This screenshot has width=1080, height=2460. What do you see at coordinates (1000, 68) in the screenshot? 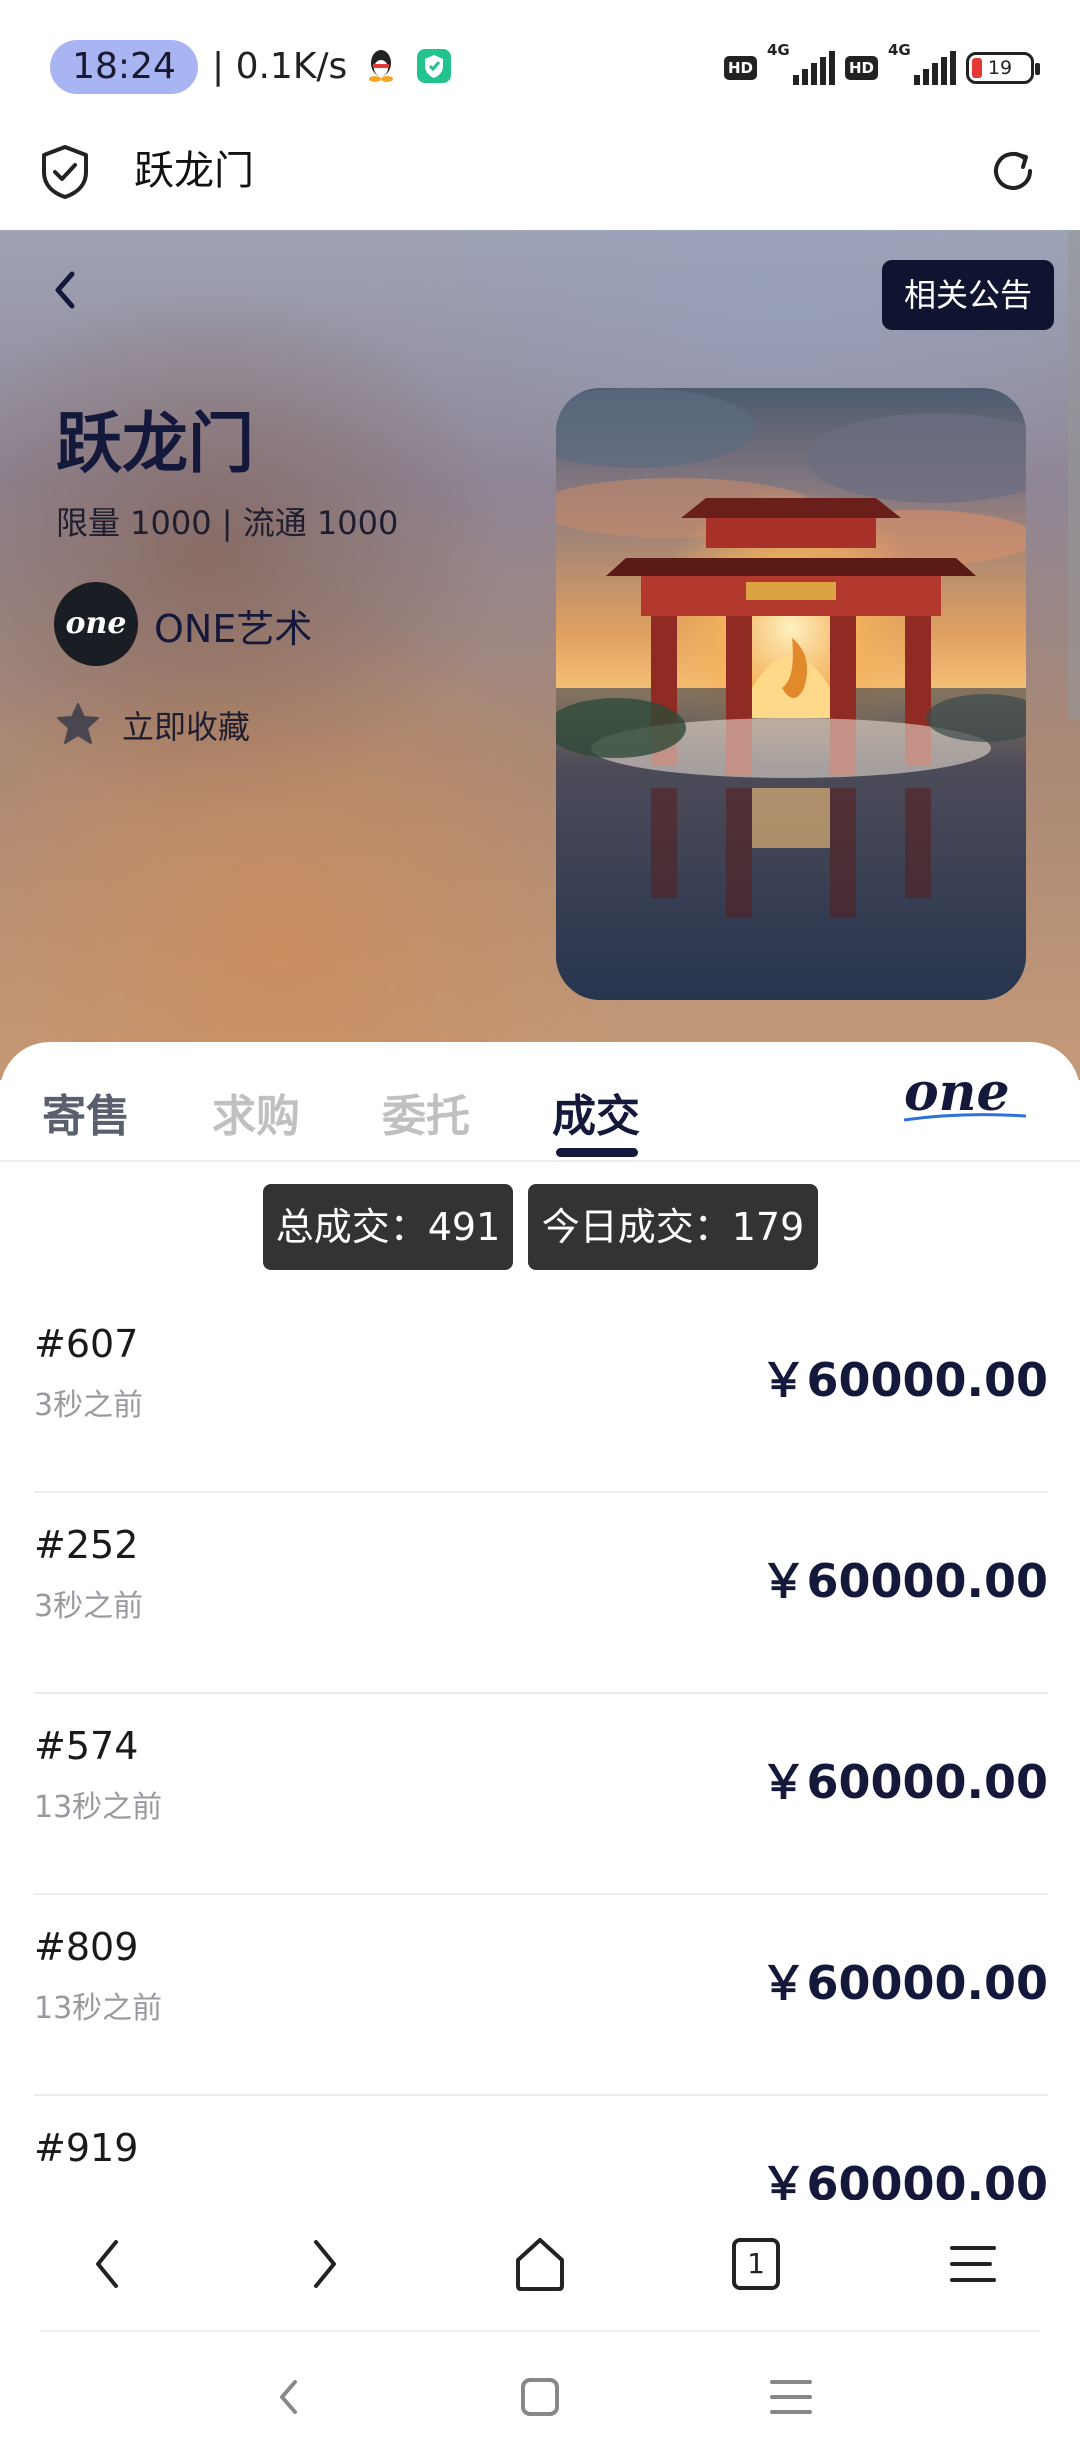
I see `battery-percent: 19` at bounding box center [1000, 68].